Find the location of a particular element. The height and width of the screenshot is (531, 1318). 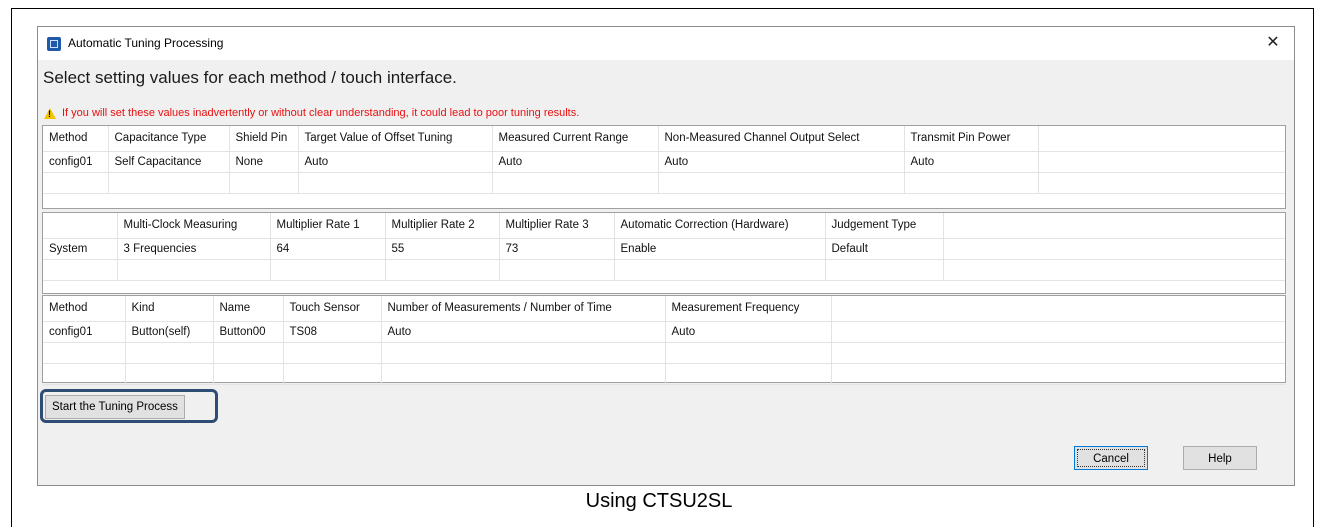

table-header: Name is located at coordinates (248, 309).